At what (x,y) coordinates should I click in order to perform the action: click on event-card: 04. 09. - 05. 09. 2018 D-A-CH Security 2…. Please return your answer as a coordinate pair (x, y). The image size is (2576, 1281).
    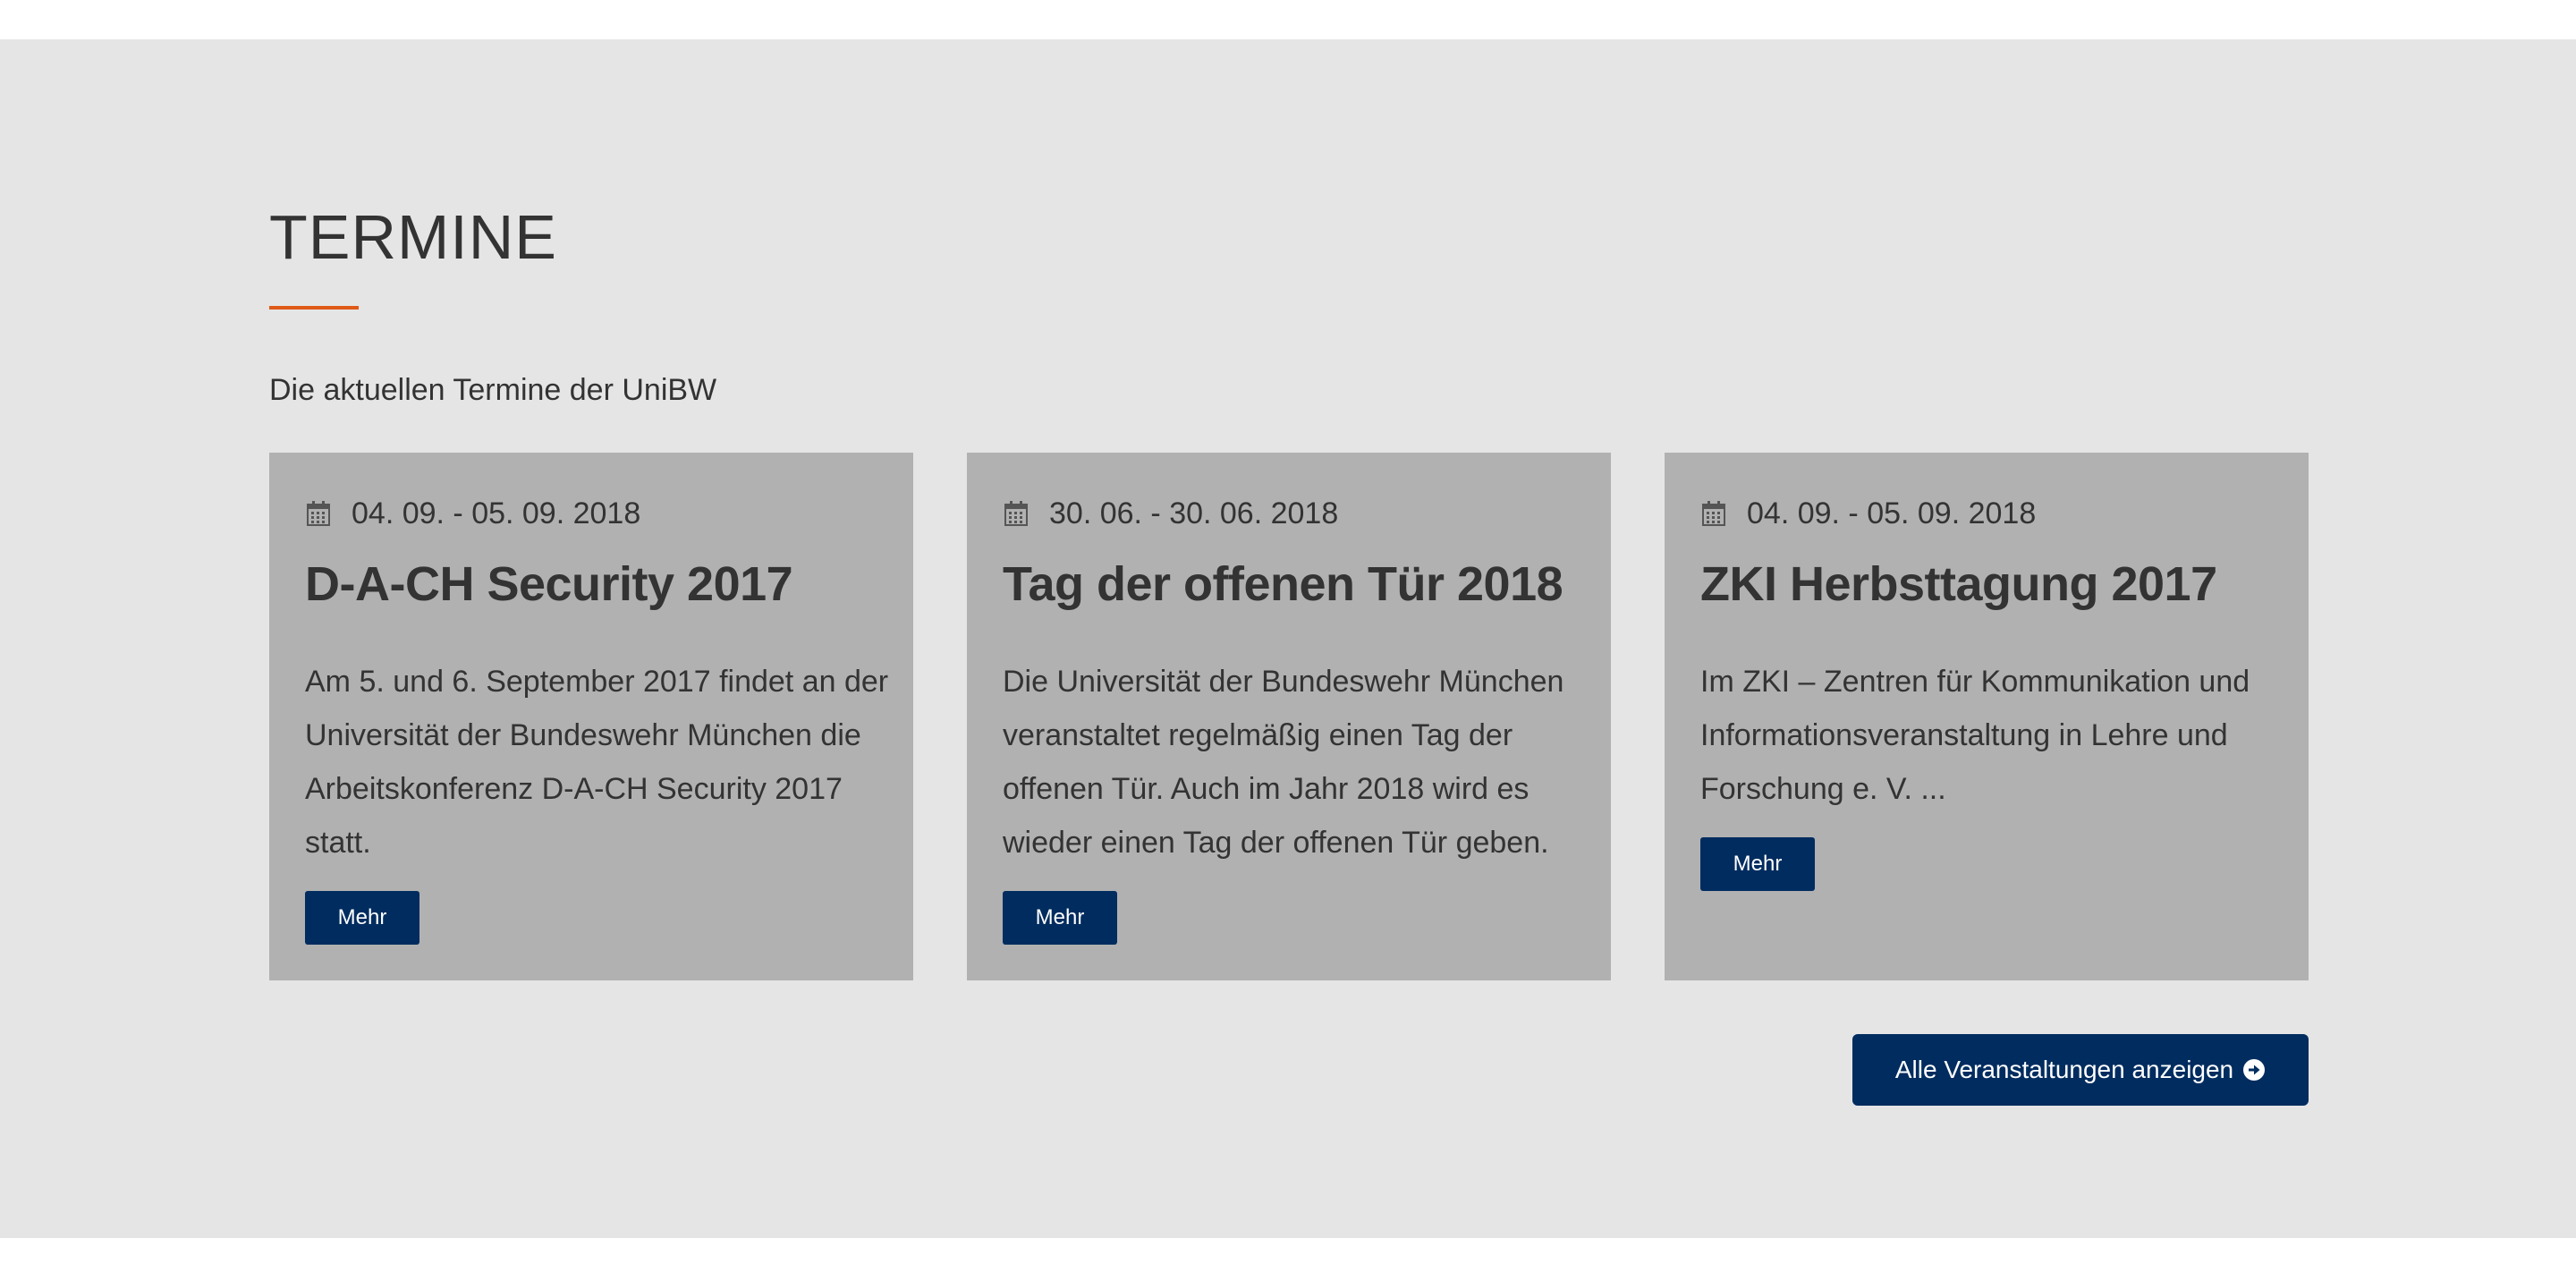
    Looking at the image, I should click on (591, 716).